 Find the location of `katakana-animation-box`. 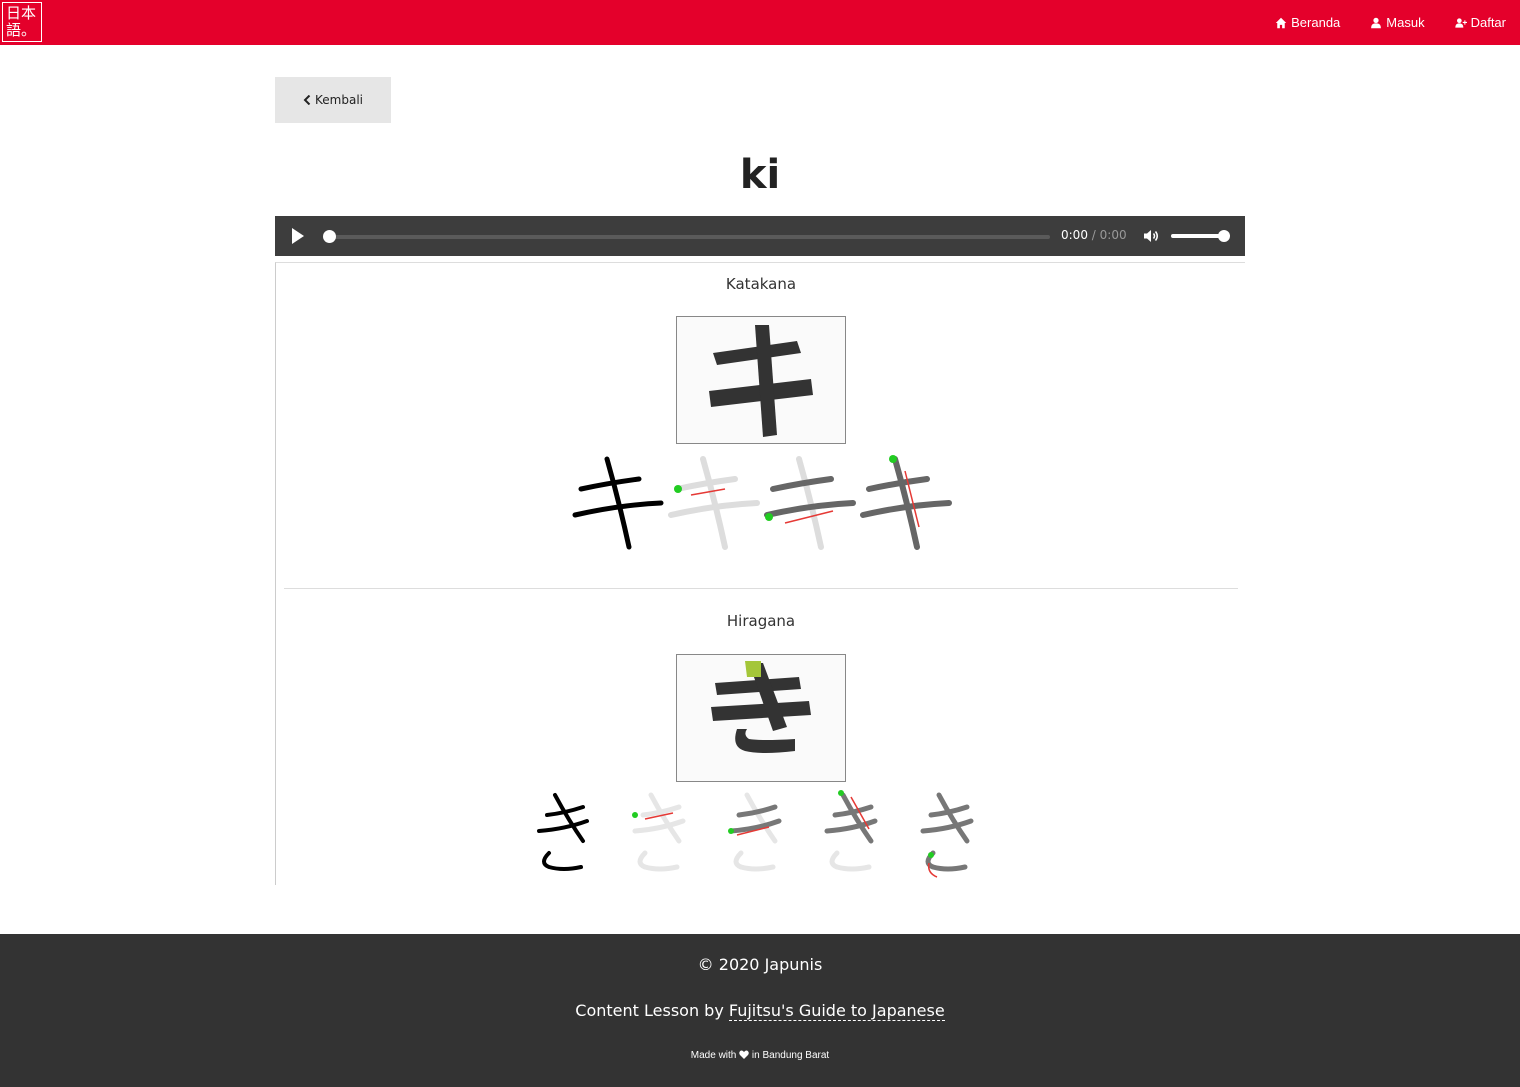

katakana-animation-box is located at coordinates (761, 380).